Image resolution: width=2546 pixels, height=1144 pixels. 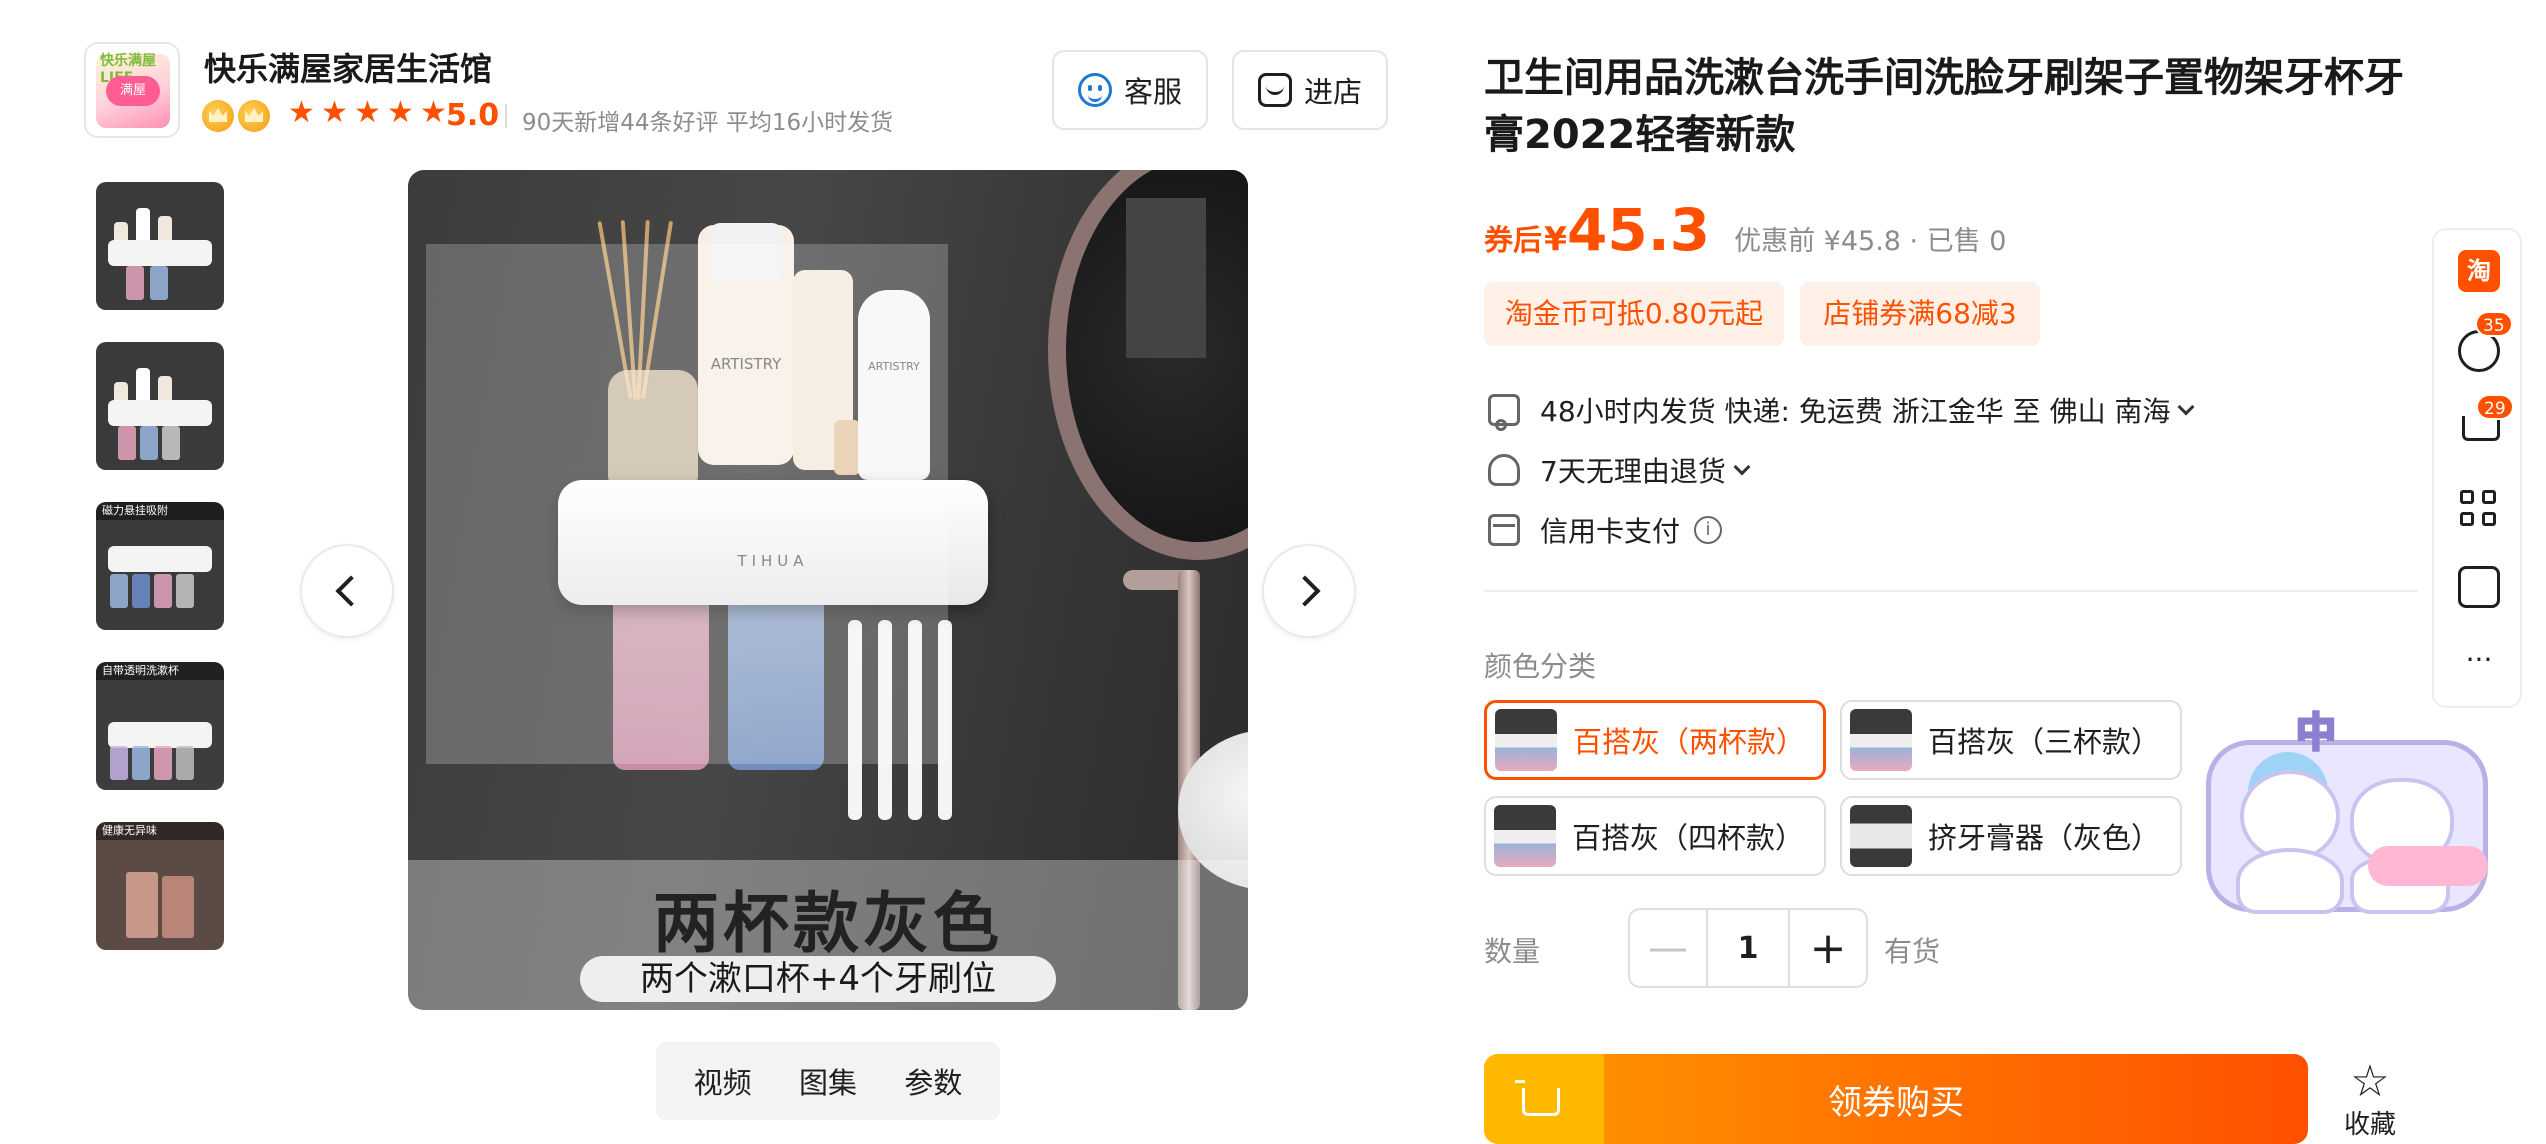 I want to click on product-title: 卫生间用品洗漱台洗手间洗脸牙刷架子置物架牙杯牙膏2022轻奢新款, so click(x=1944, y=106).